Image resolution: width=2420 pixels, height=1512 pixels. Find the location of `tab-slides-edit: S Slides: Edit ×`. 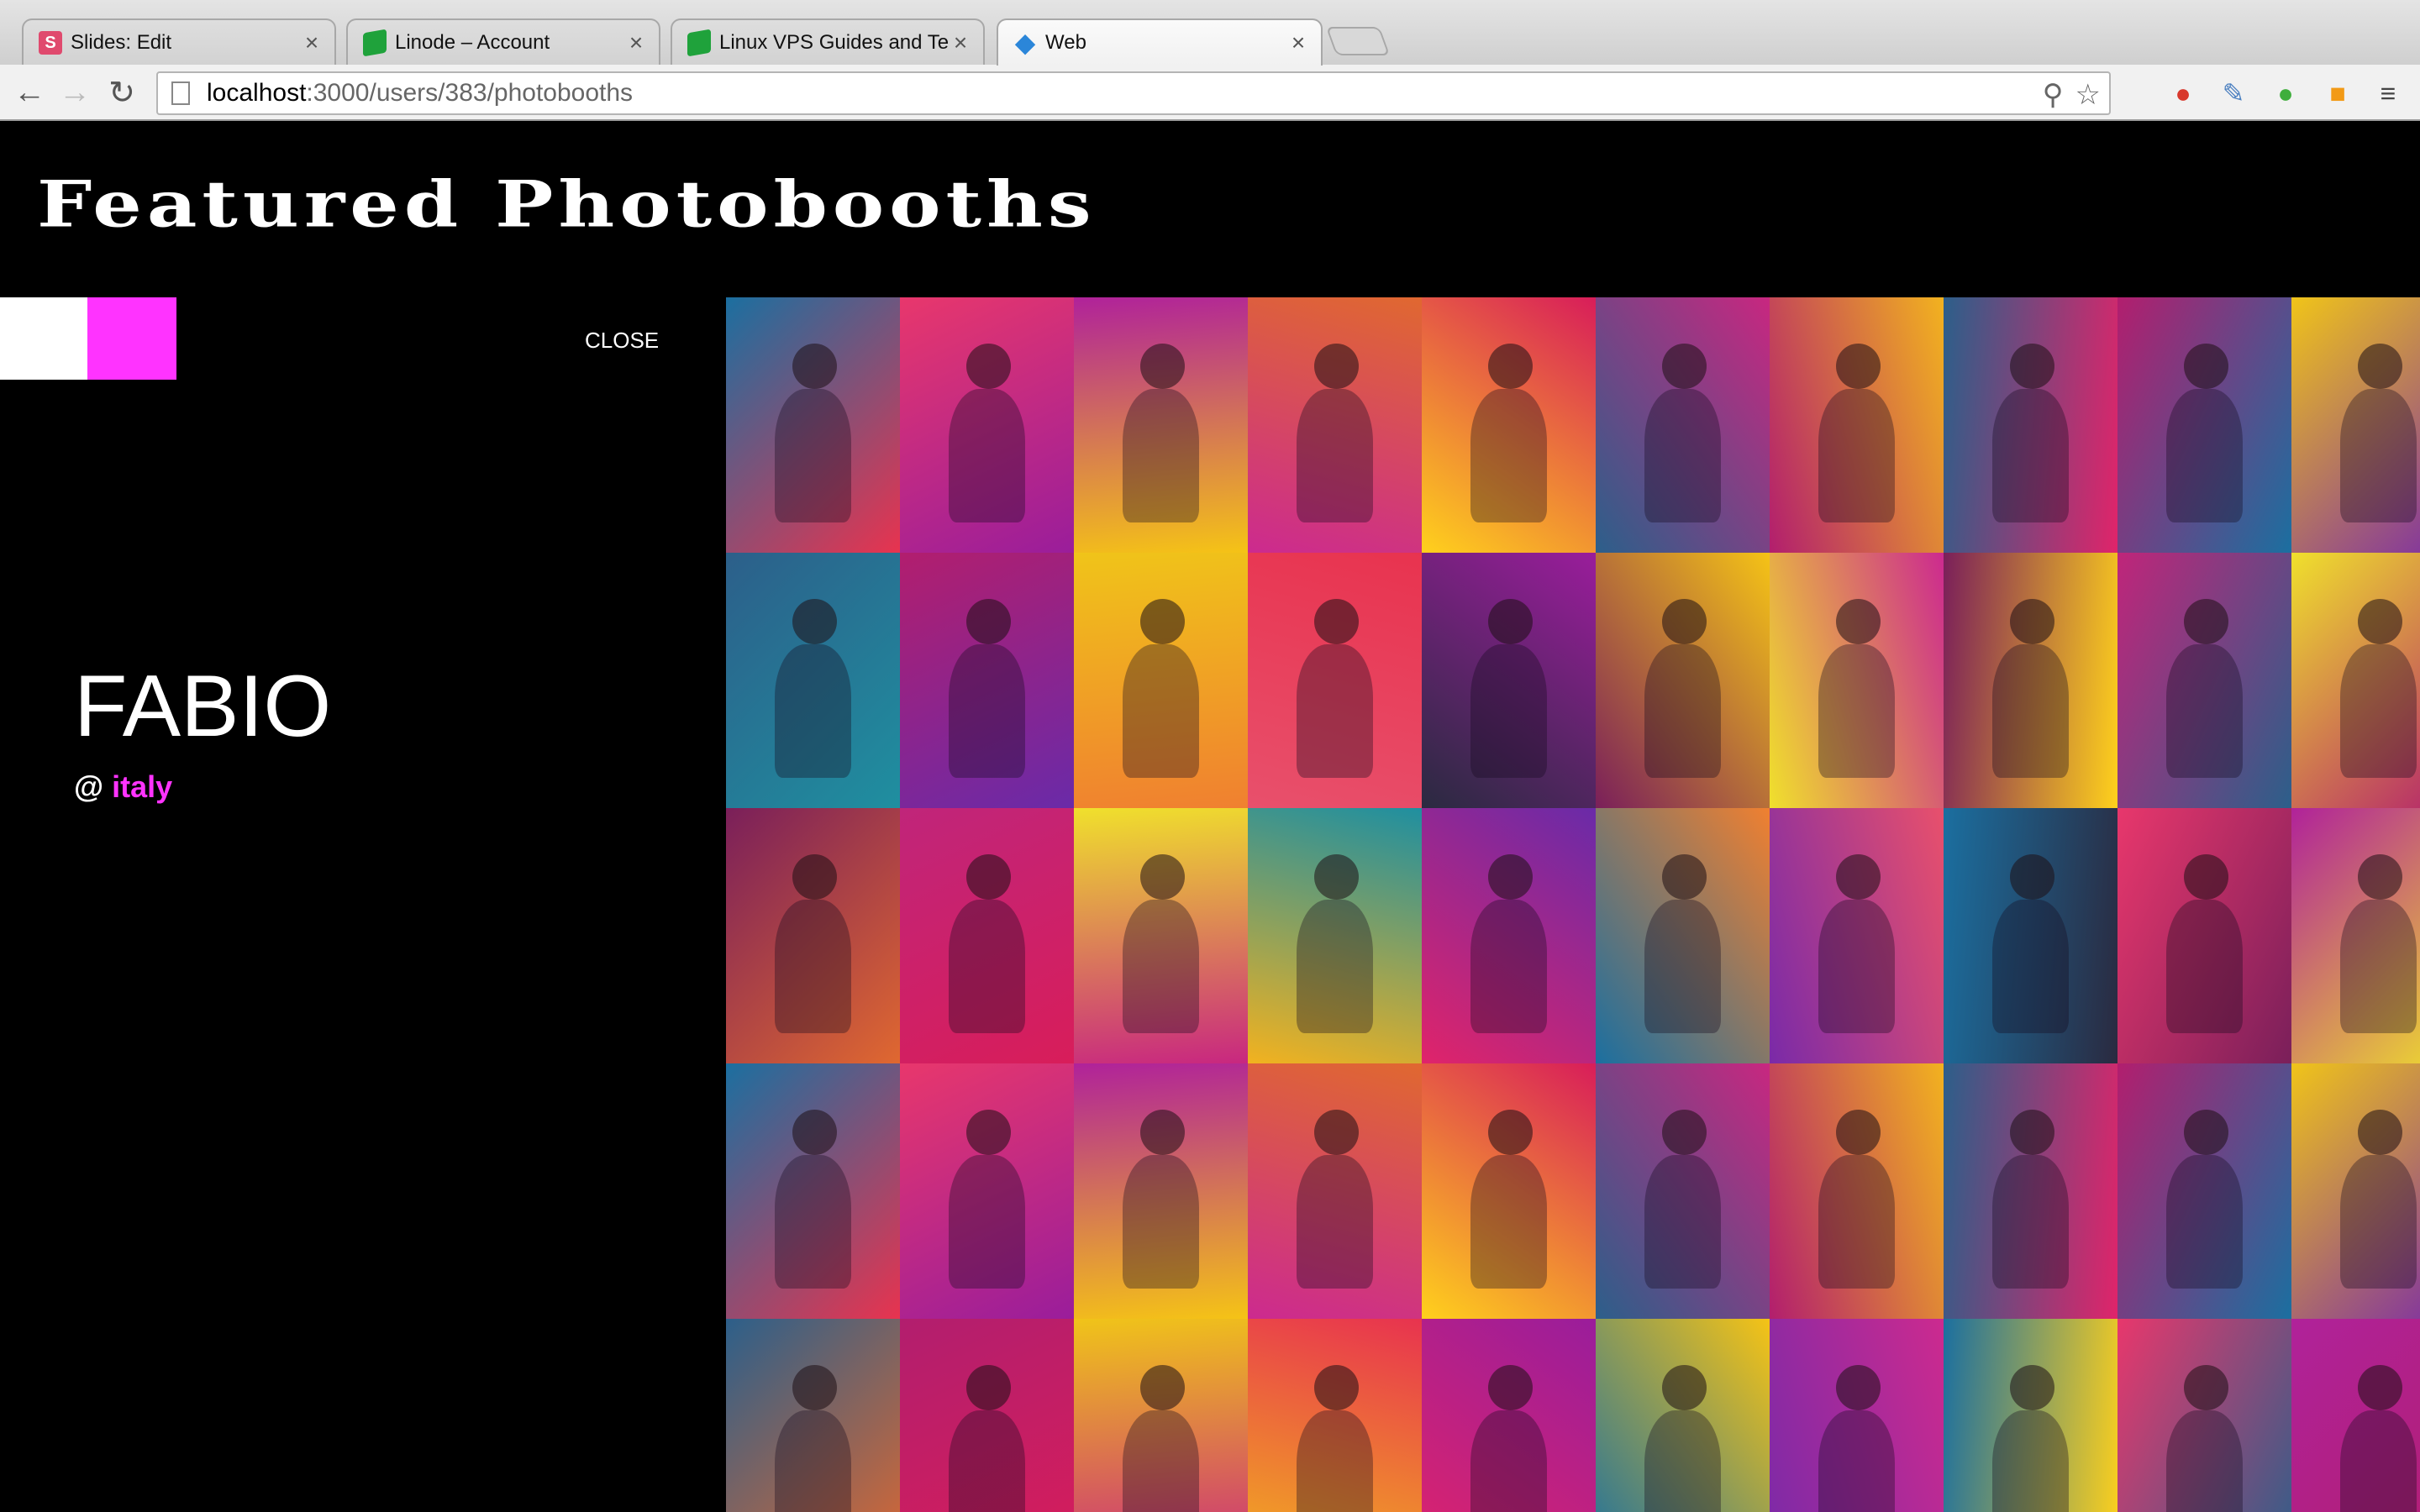

tab-slides-edit: S Slides: Edit × is located at coordinates (179, 42).